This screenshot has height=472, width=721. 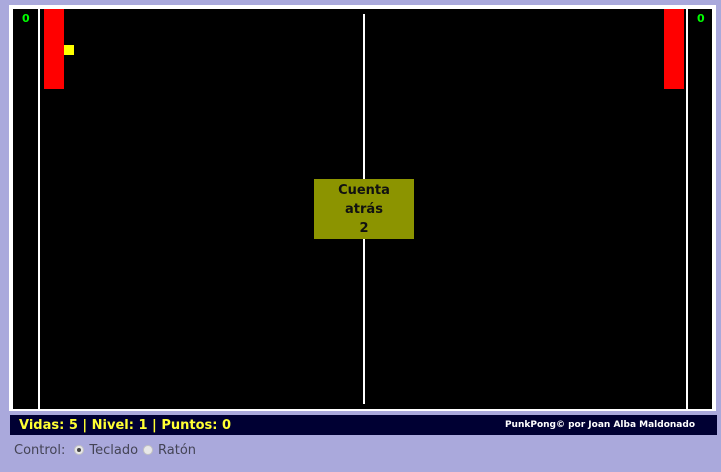 I want to click on right-paddle, so click(x=674, y=49).